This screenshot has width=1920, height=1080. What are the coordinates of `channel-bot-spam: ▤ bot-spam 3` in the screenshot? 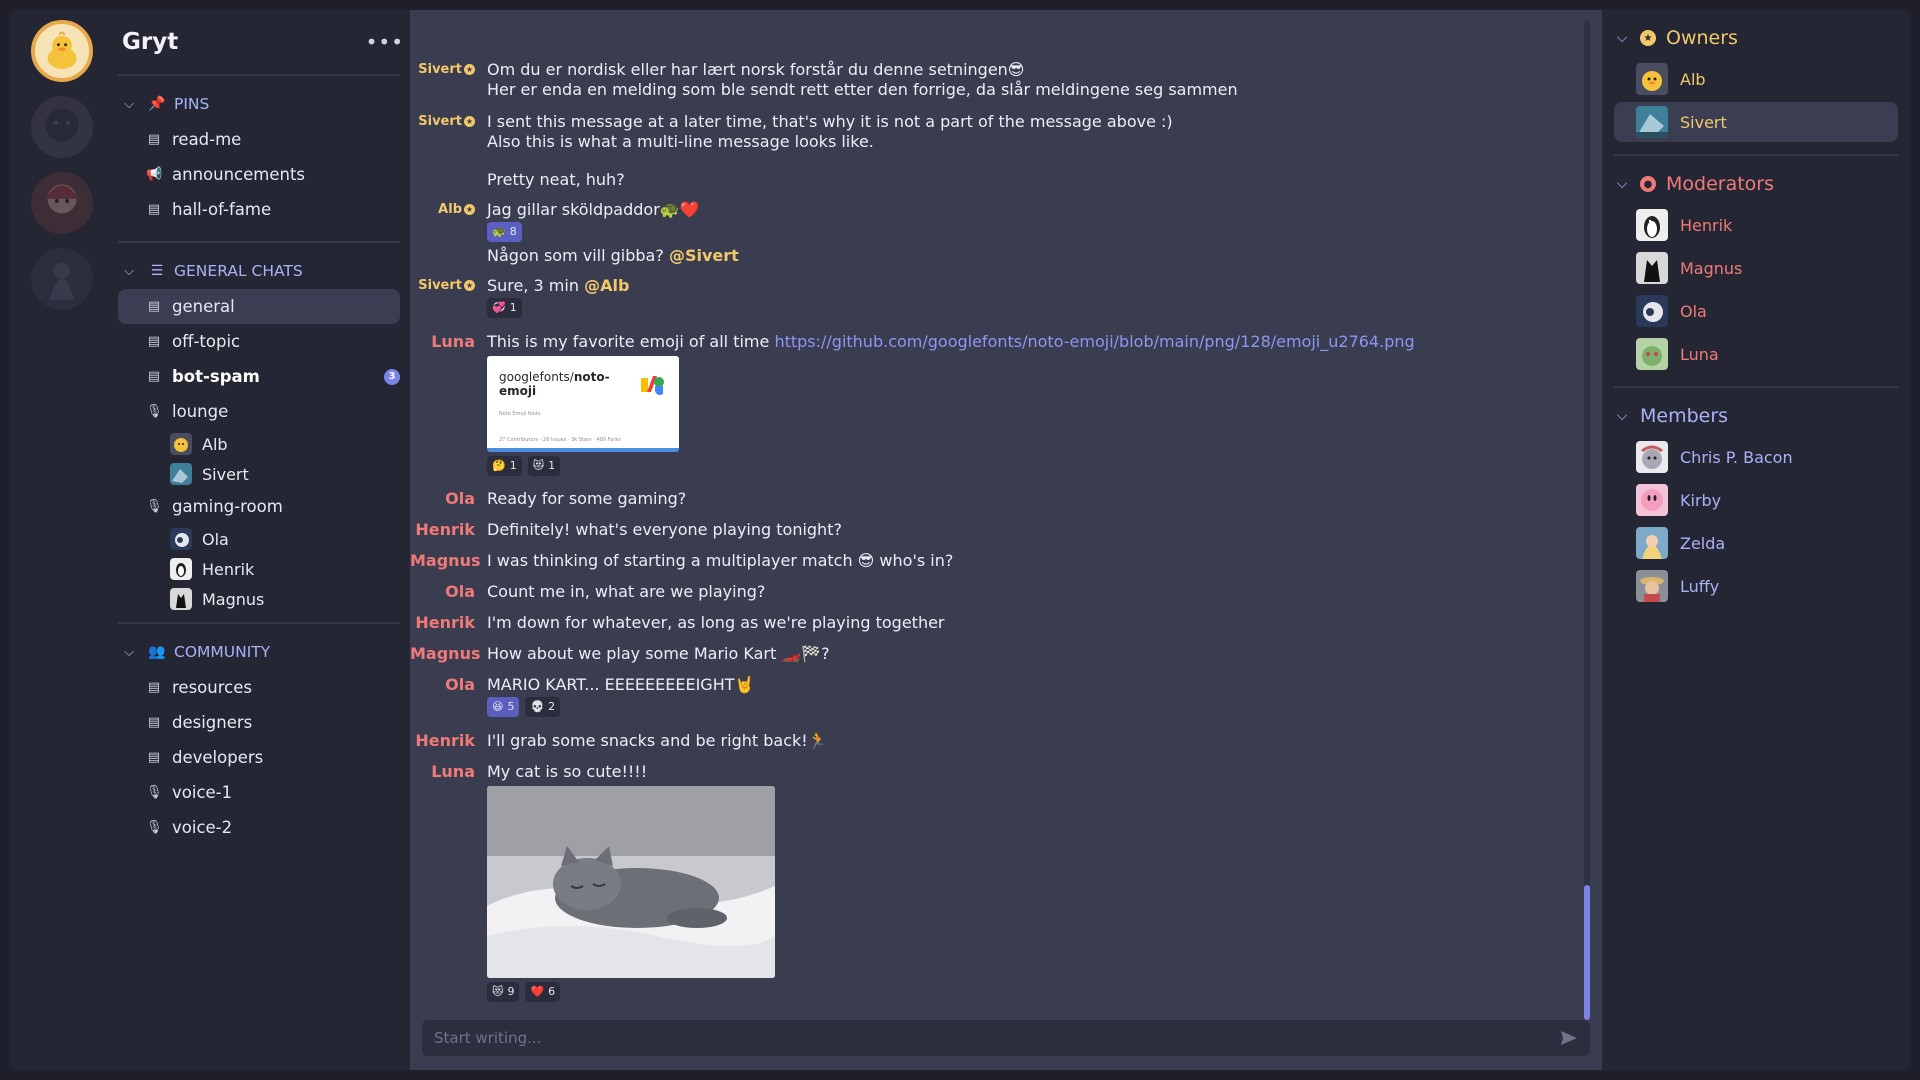 It's located at (259, 376).